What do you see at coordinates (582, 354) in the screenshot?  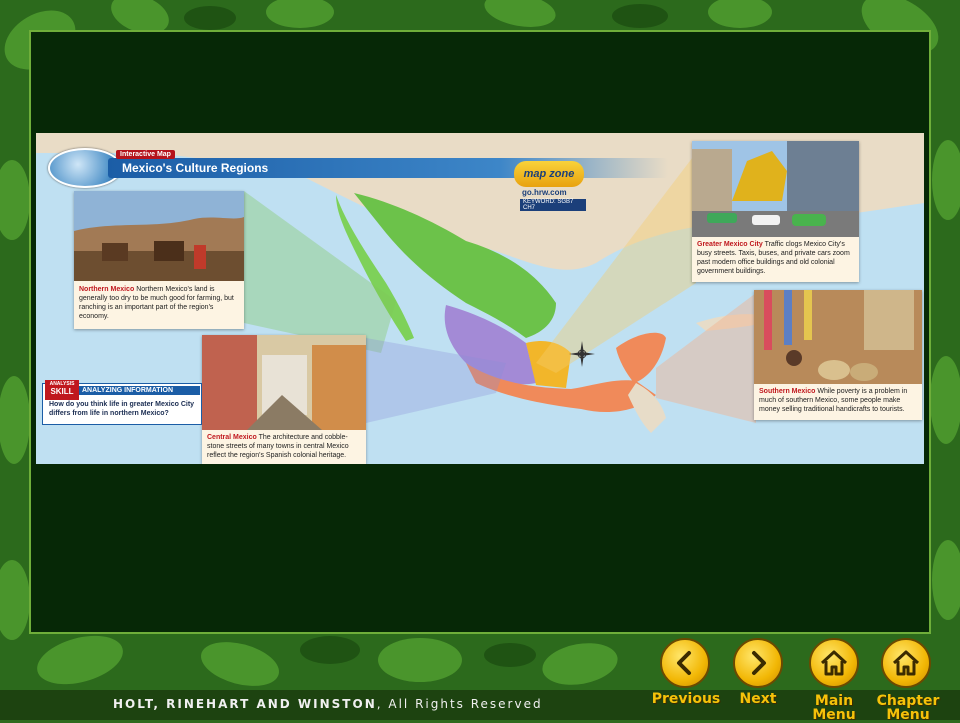 I see `compass-rose-icon` at bounding box center [582, 354].